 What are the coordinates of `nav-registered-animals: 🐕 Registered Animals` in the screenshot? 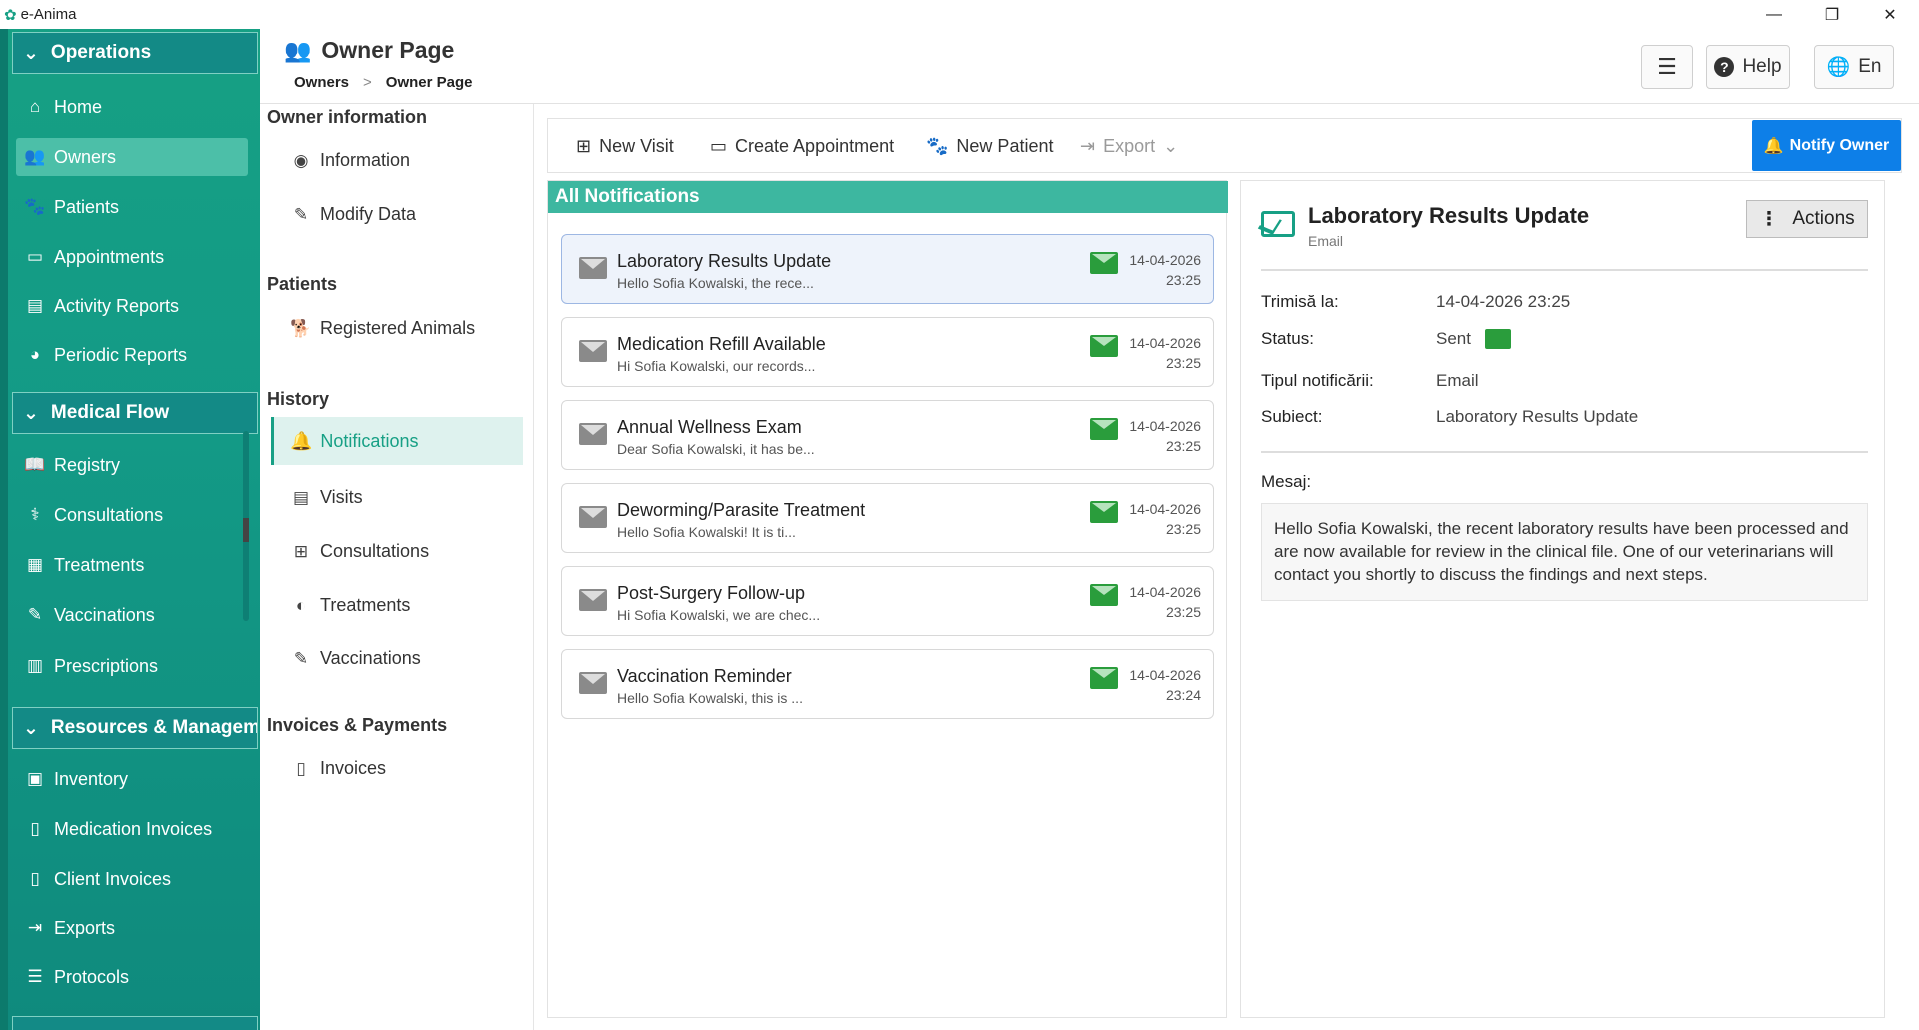 It's located at (382, 328).